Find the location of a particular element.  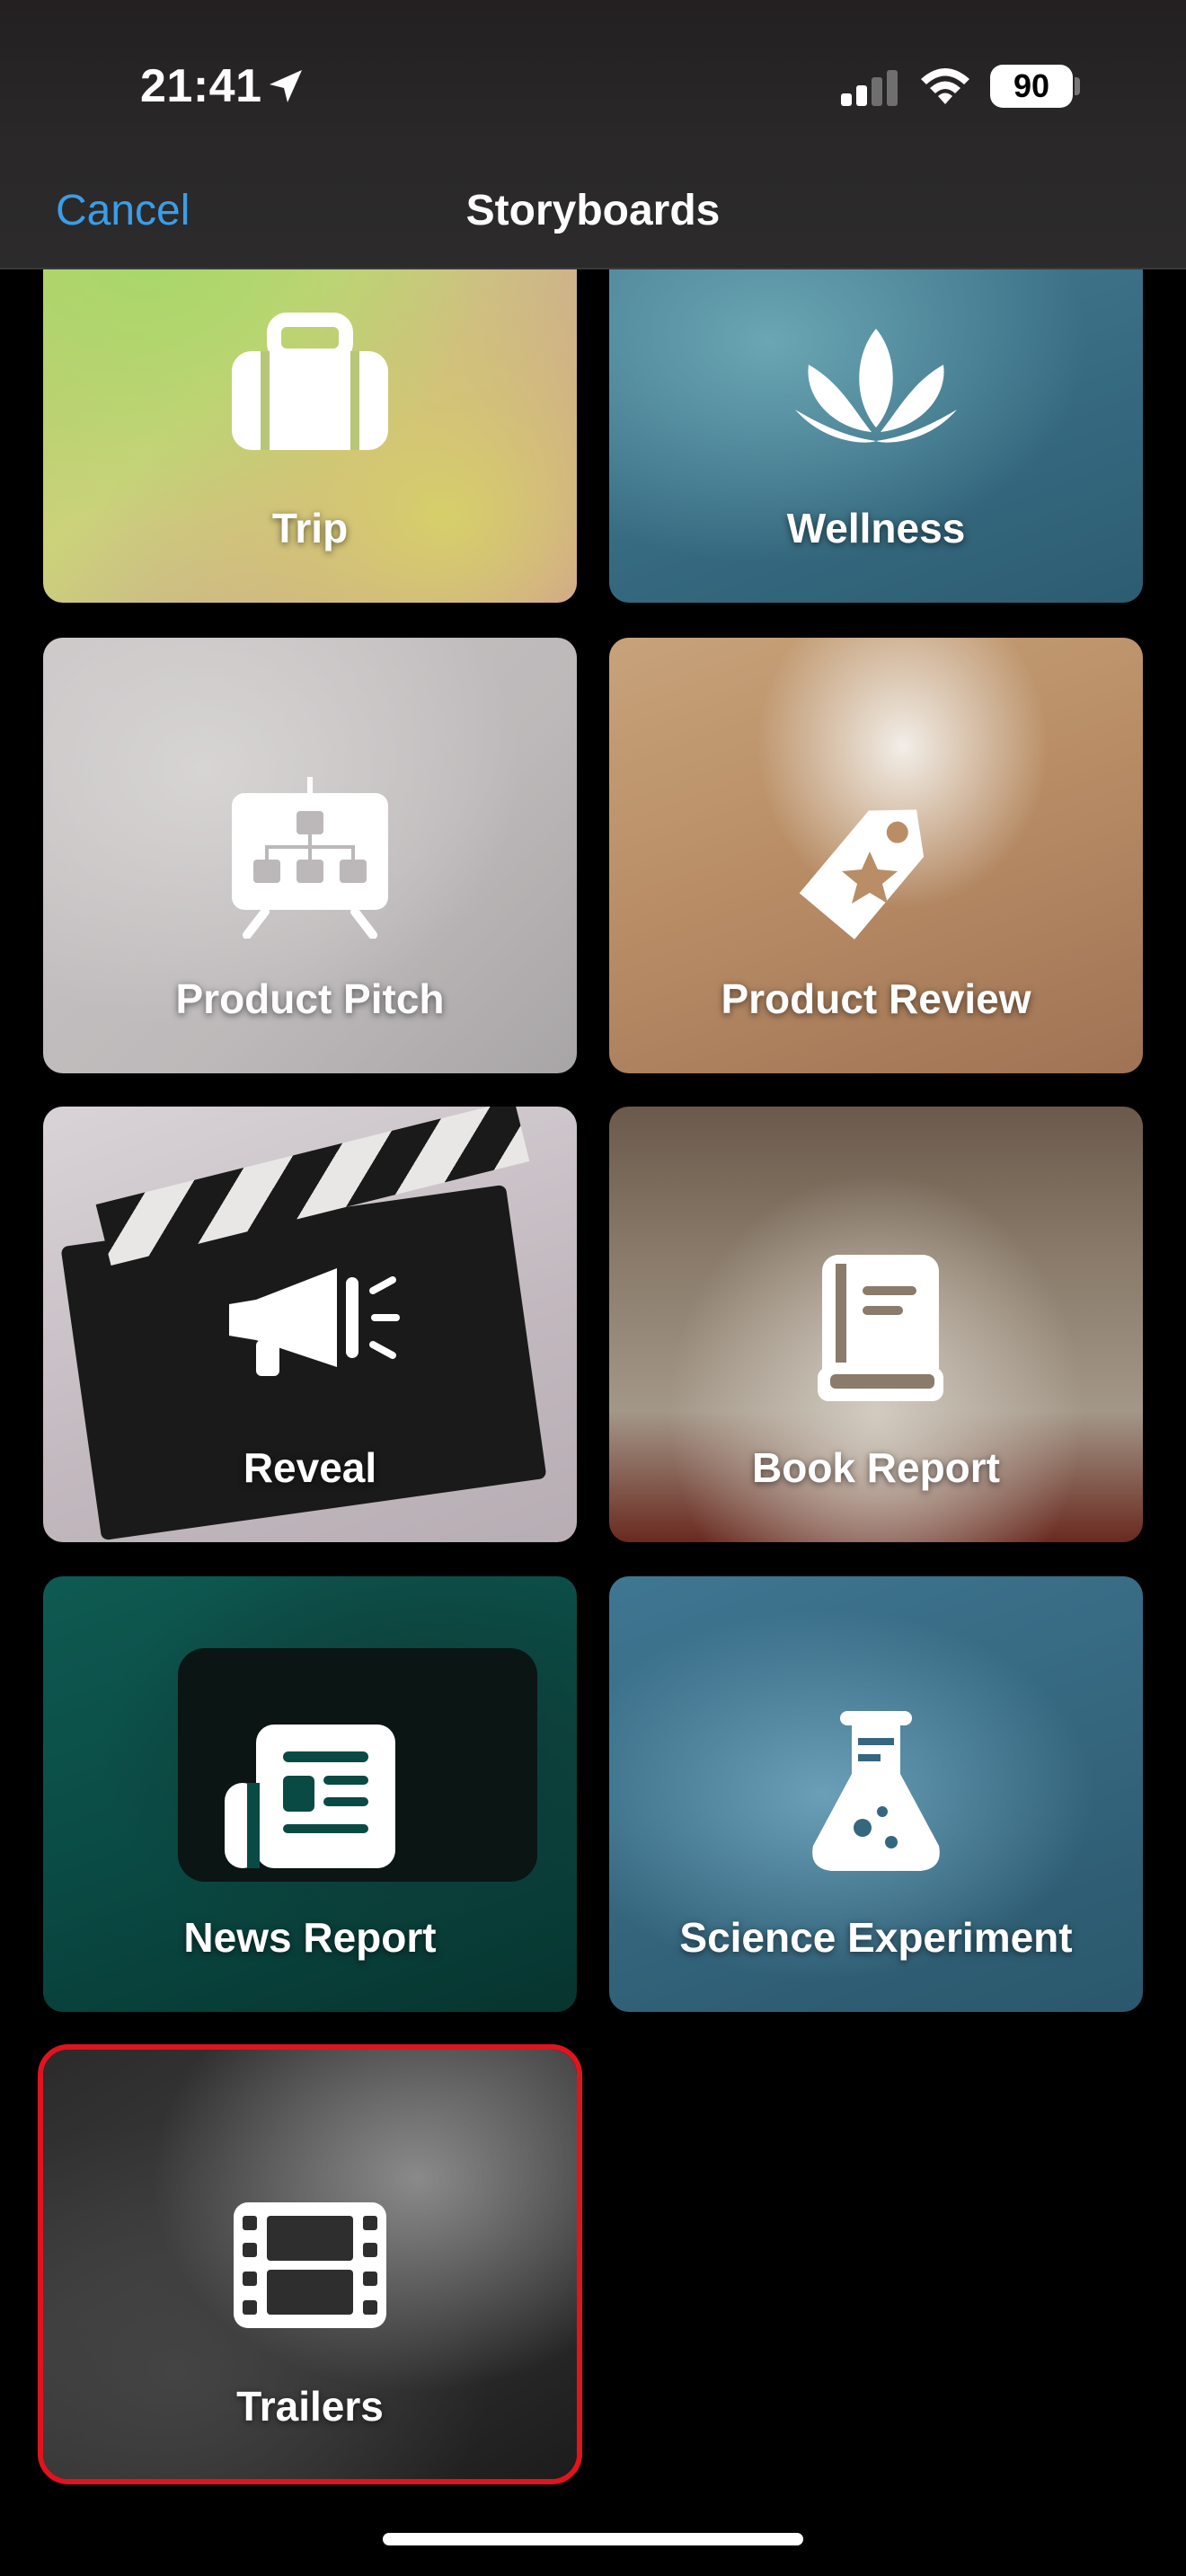

book-icon is located at coordinates (880, 1328).